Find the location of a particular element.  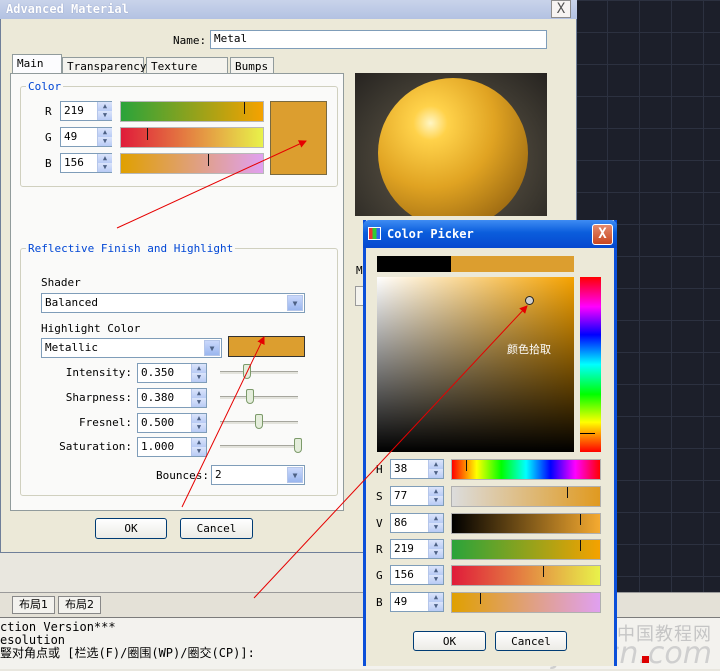

arrow-to-color-swatch is located at coordinates (211, 184).